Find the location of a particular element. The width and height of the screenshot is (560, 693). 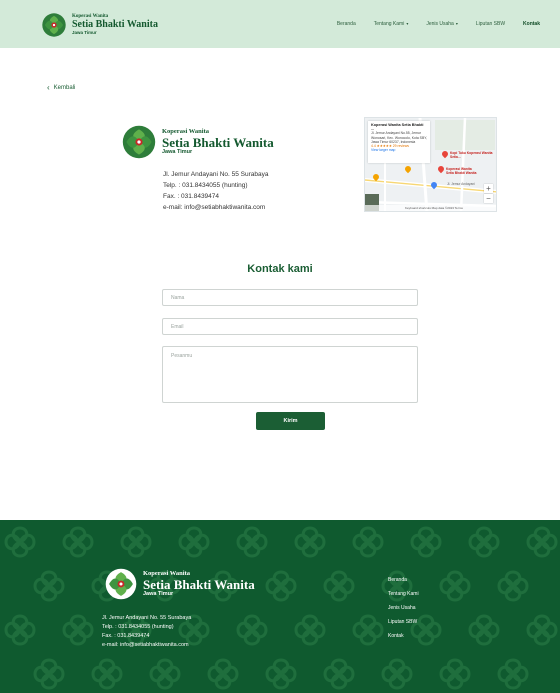

contact-title: Kontak kami is located at coordinates (280, 269).